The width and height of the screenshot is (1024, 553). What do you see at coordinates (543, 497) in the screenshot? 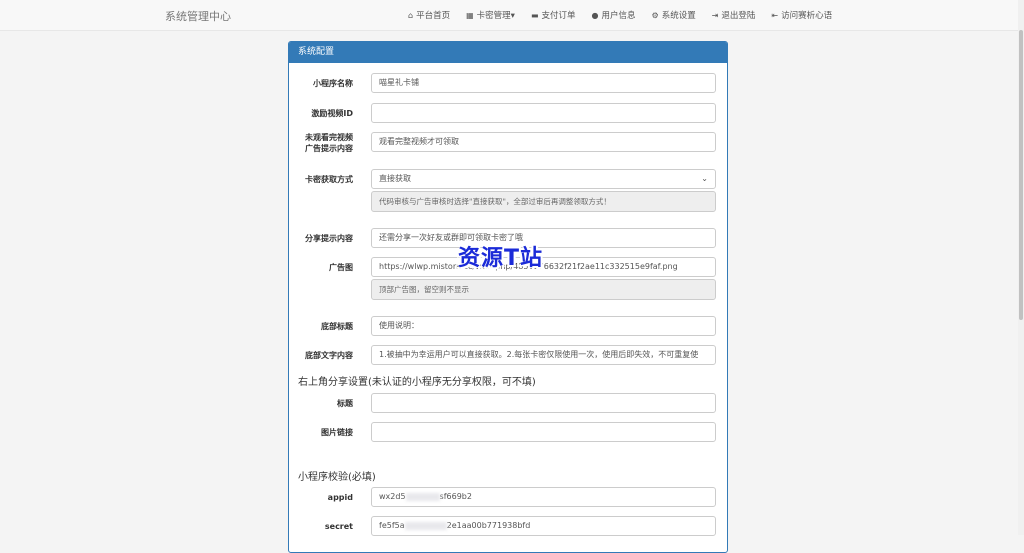
I see `appid-input: wx2d5 sf669b2` at bounding box center [543, 497].